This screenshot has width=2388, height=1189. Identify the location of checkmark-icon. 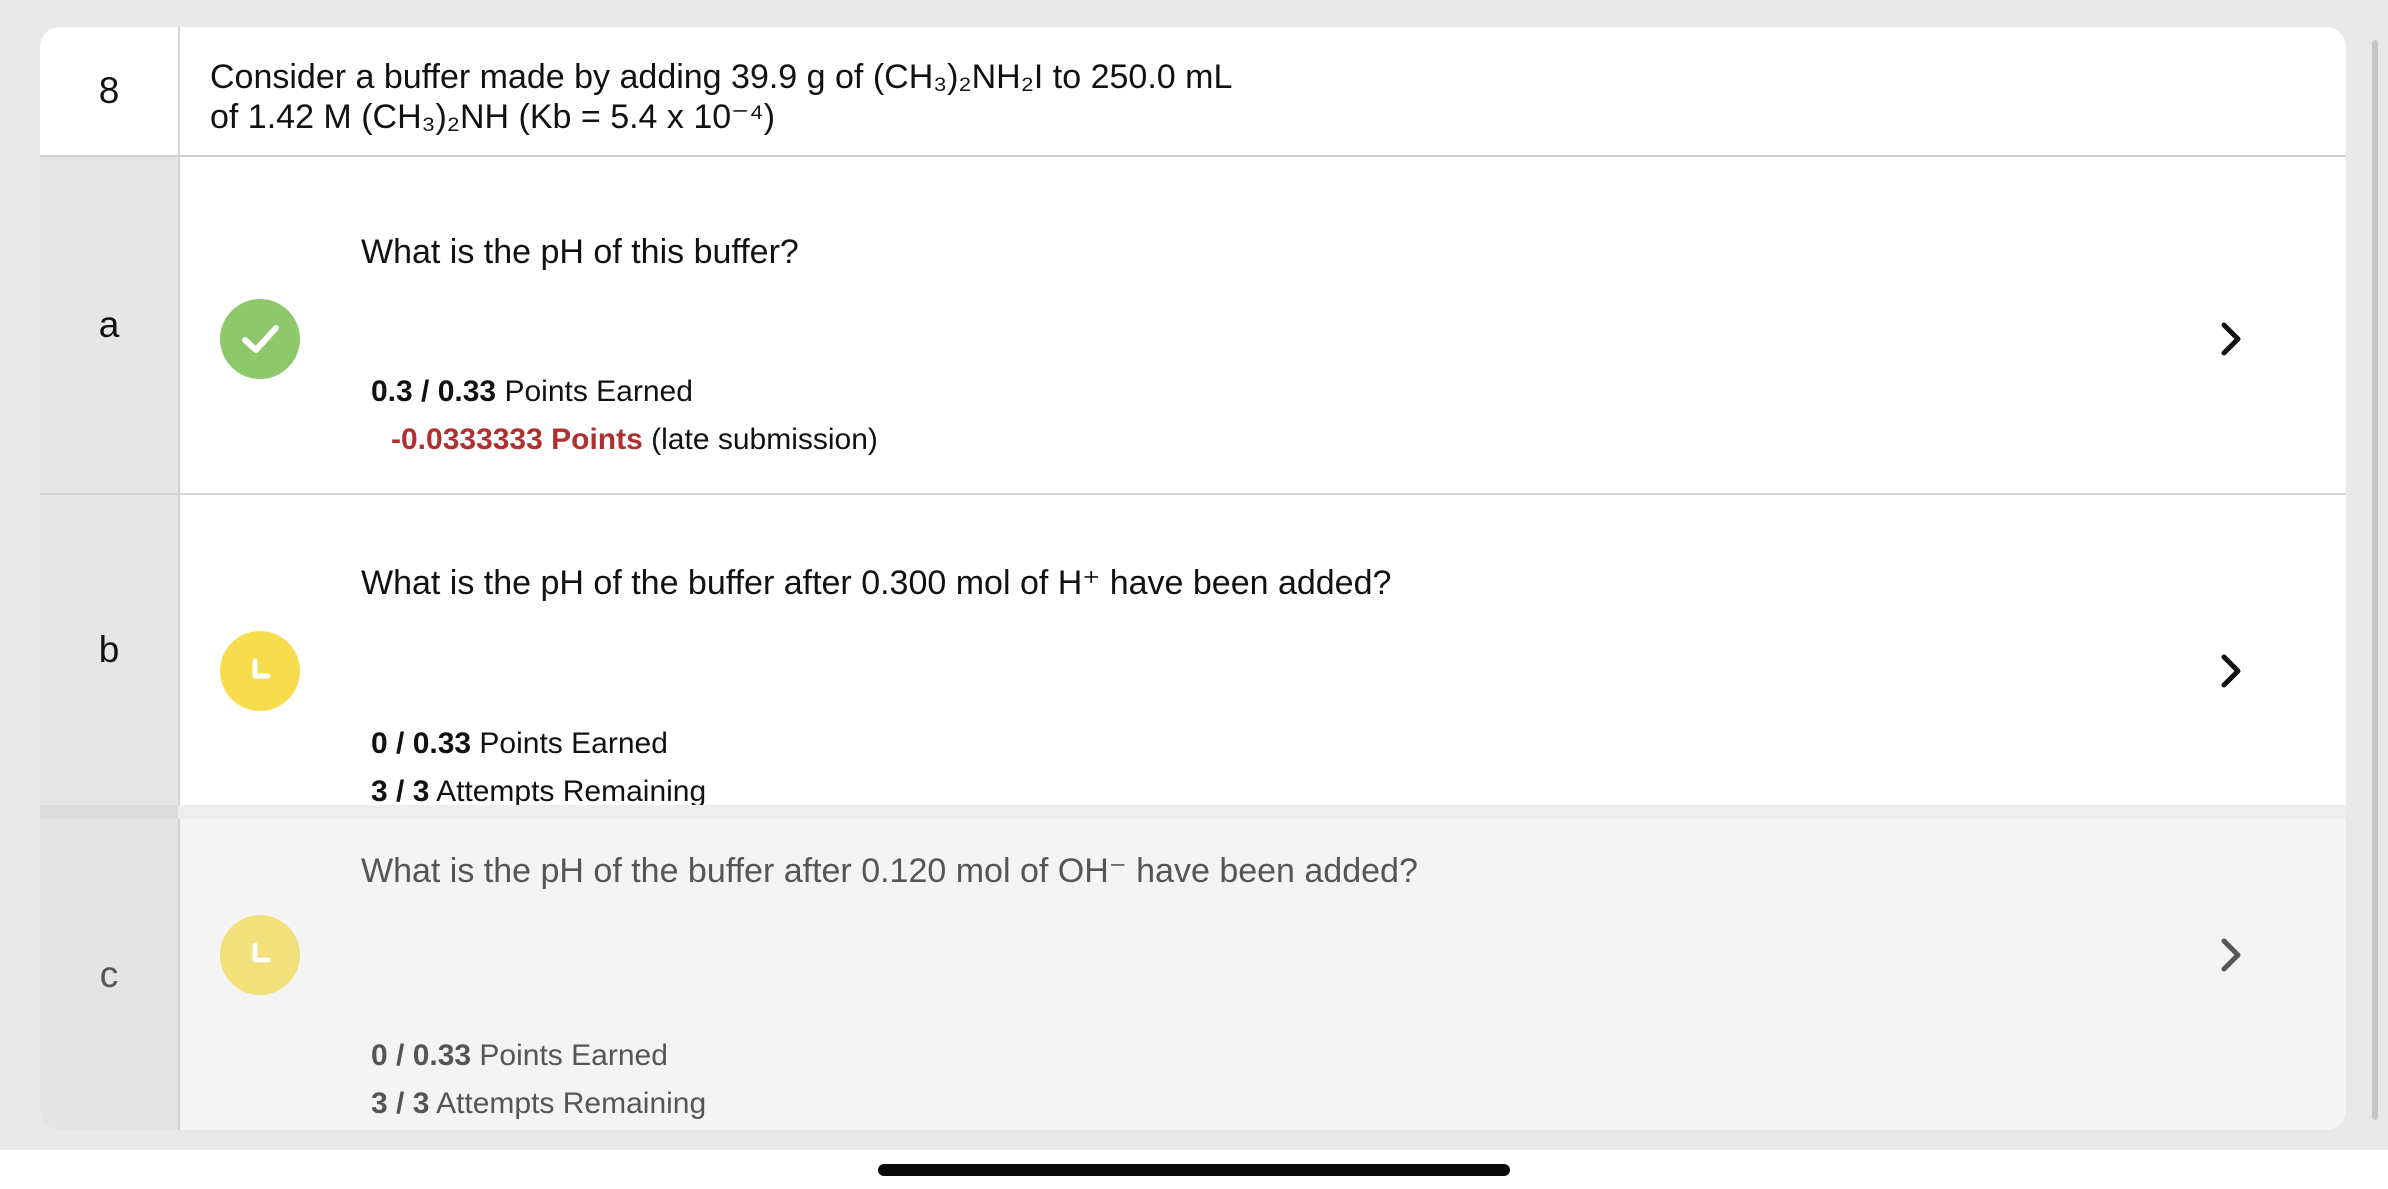
(260, 339).